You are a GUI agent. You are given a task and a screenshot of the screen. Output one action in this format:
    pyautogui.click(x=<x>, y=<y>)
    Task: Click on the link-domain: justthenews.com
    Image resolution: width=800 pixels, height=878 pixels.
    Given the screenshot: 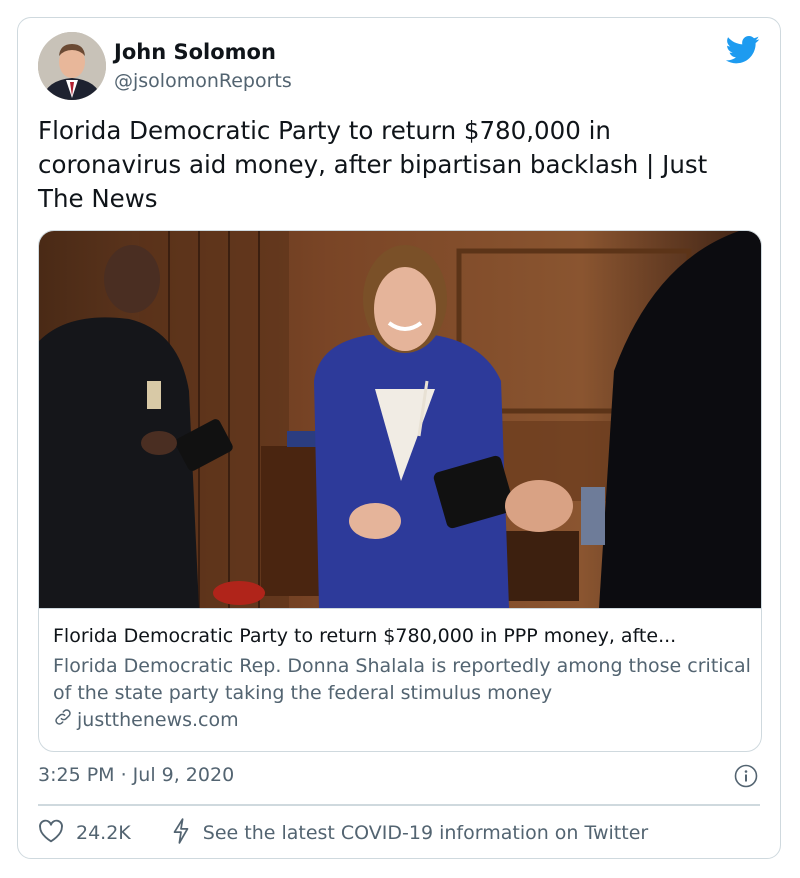 What is the action you would take?
    pyautogui.click(x=146, y=719)
    